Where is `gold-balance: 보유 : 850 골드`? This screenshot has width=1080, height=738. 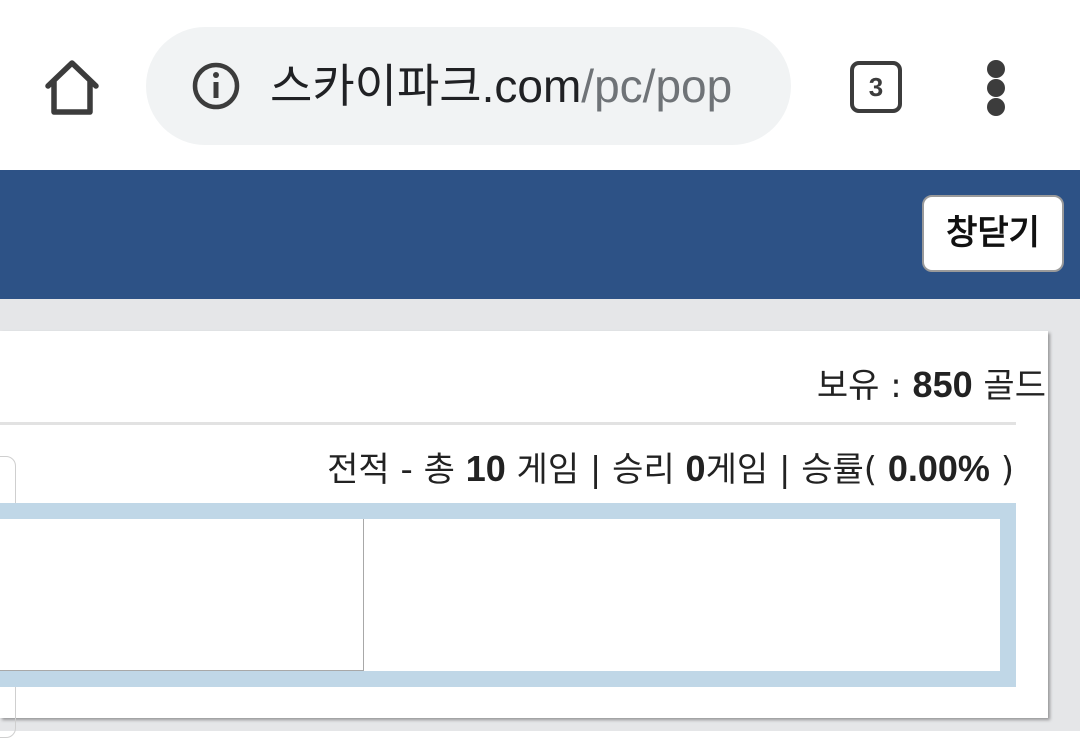 gold-balance: 보유 : 850 골드 is located at coordinates (931, 385).